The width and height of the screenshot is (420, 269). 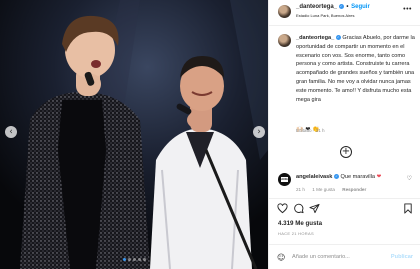 I want to click on reply-button: Responder, so click(x=354, y=189).